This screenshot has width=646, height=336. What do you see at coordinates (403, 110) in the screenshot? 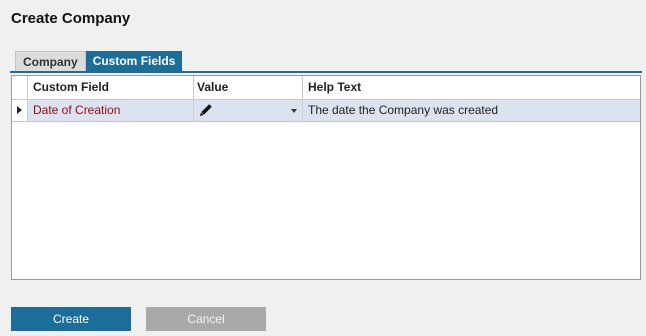
I see `help-text-cell: The date the Company was created` at bounding box center [403, 110].